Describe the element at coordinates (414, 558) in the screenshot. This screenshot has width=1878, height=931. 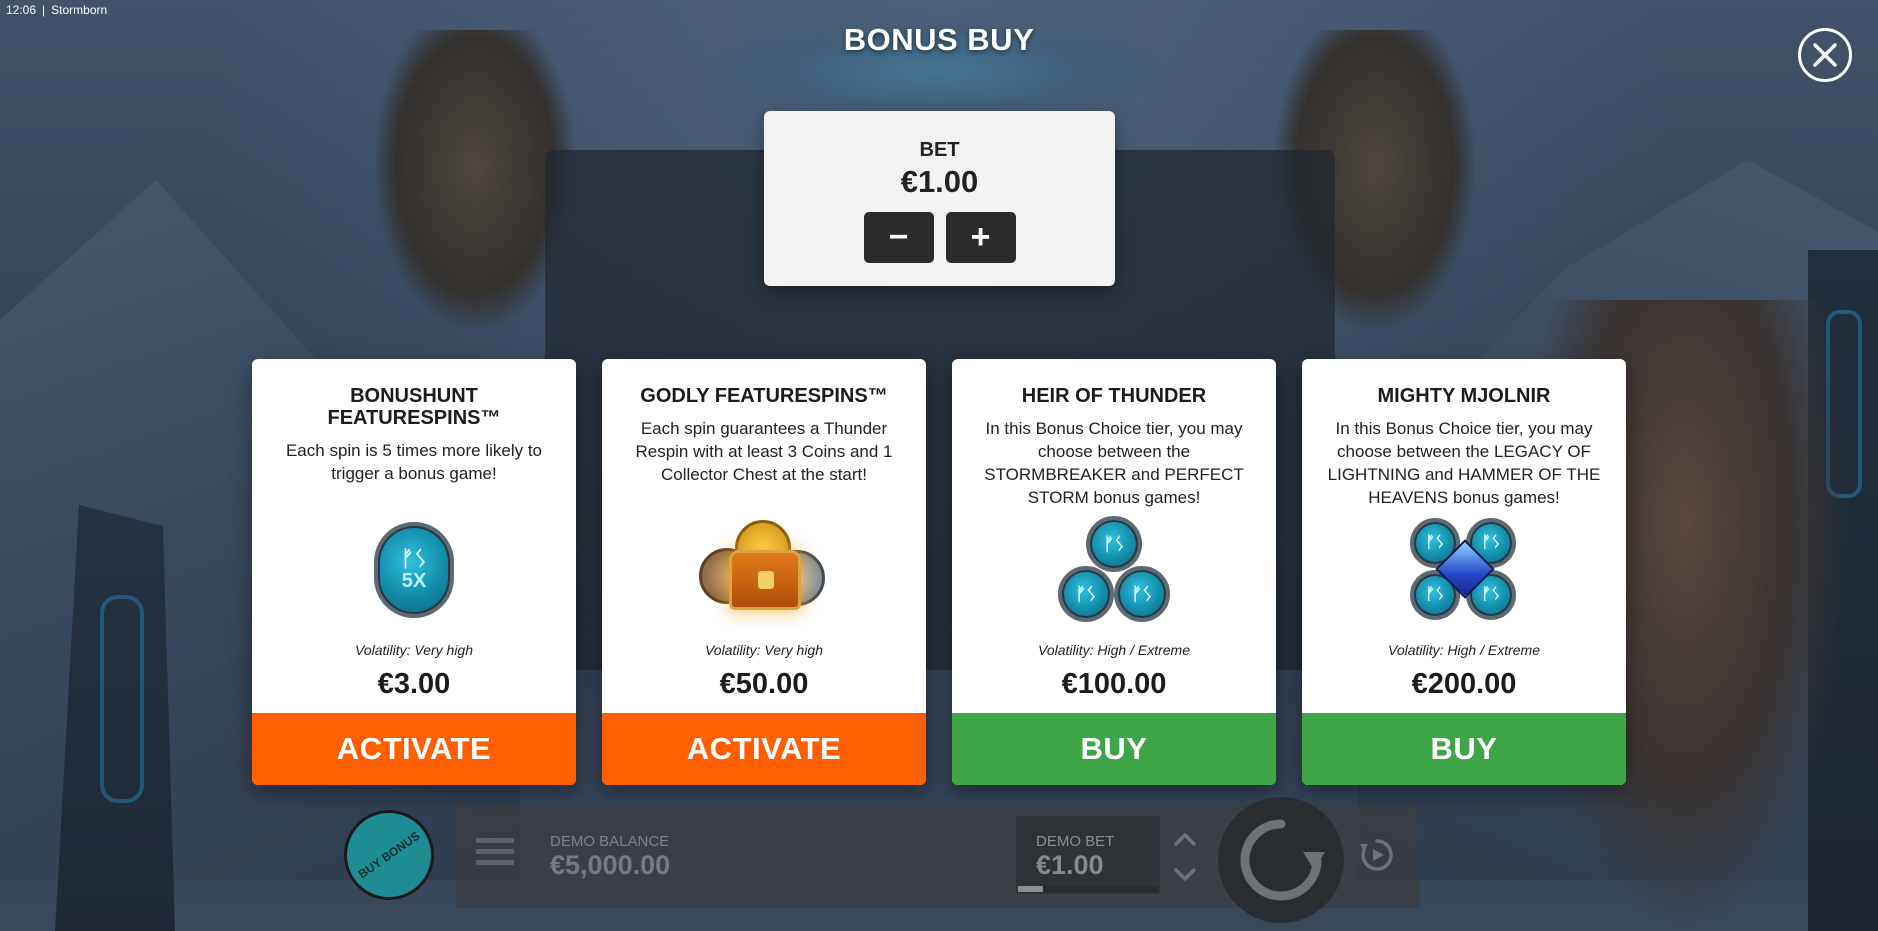
I see `rune-glyph: ᚠᛊ` at that location.